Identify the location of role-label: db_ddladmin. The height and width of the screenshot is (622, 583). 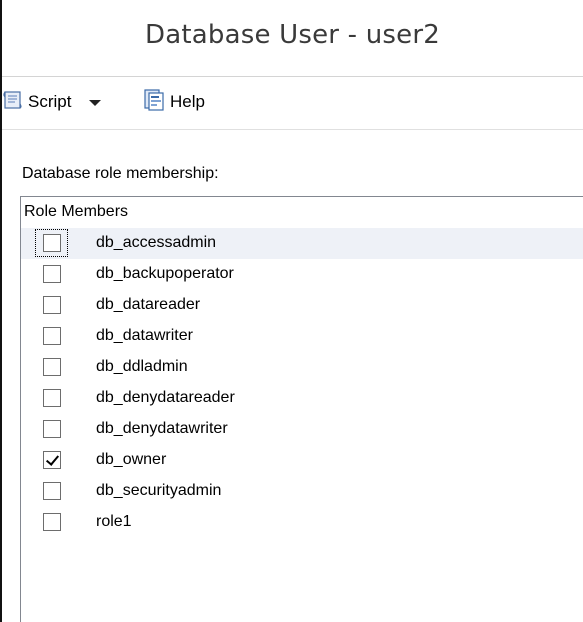
(142, 366).